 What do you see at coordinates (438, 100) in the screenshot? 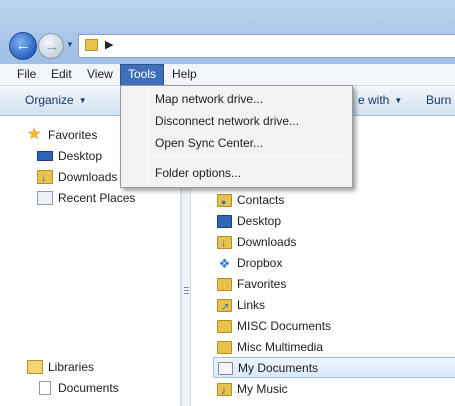
I see `burn-button: Burn` at bounding box center [438, 100].